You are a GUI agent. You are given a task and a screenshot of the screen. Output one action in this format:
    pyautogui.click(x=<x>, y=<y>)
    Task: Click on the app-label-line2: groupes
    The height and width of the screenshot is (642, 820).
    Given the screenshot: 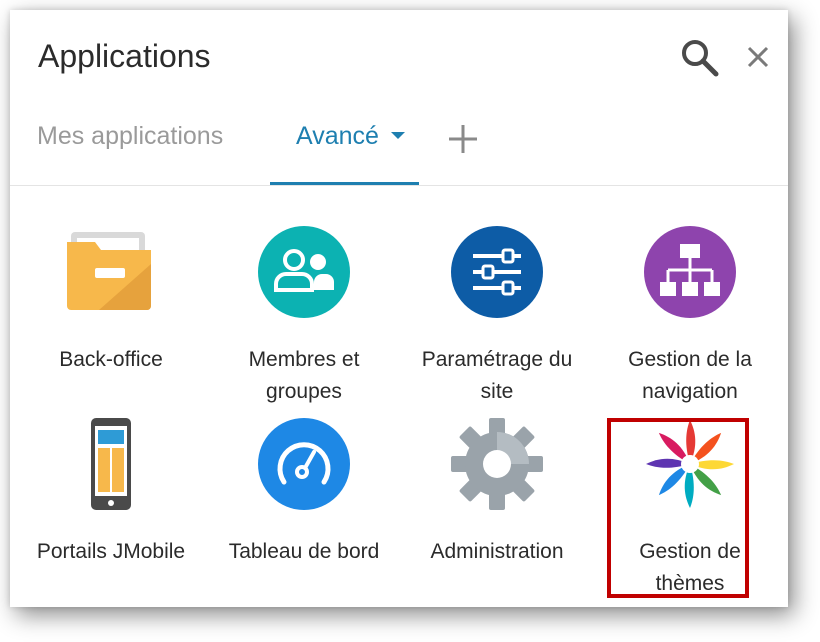 What is the action you would take?
    pyautogui.click(x=304, y=391)
    